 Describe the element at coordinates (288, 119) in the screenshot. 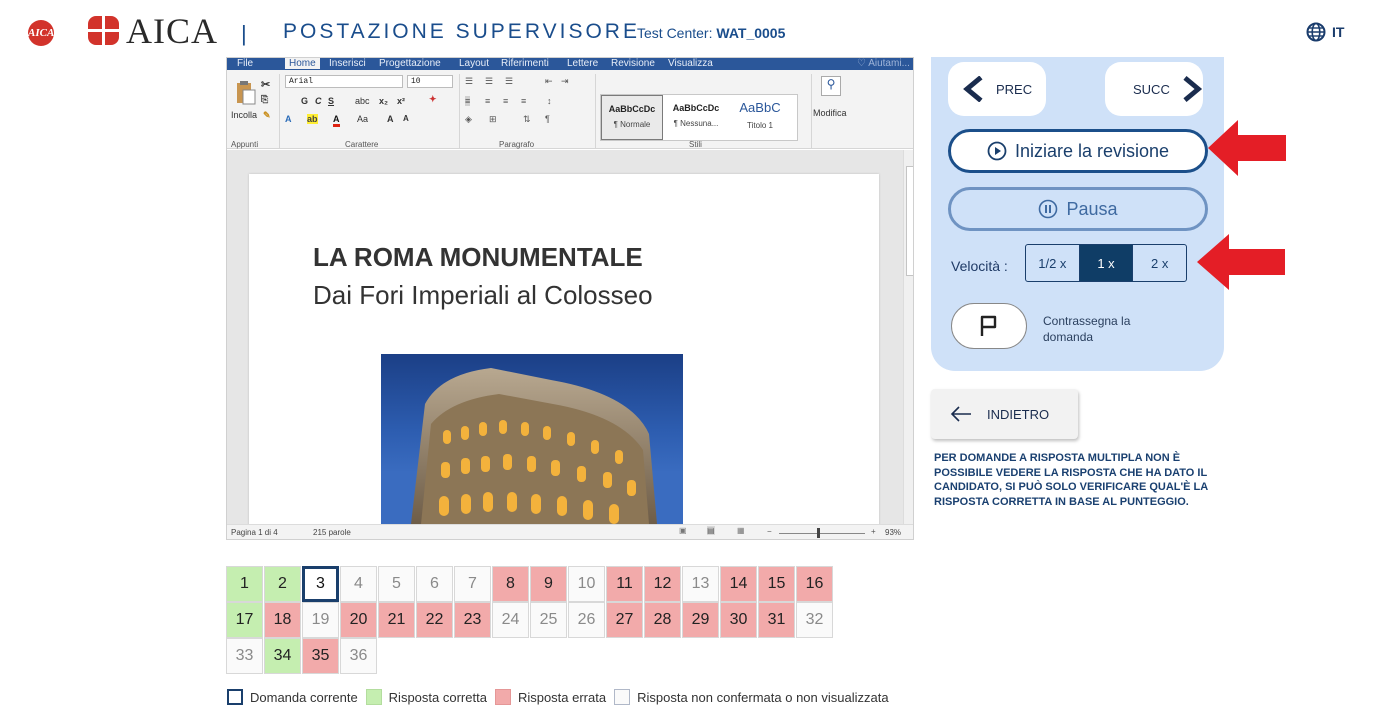

I see `text-effects-icon: A` at that location.